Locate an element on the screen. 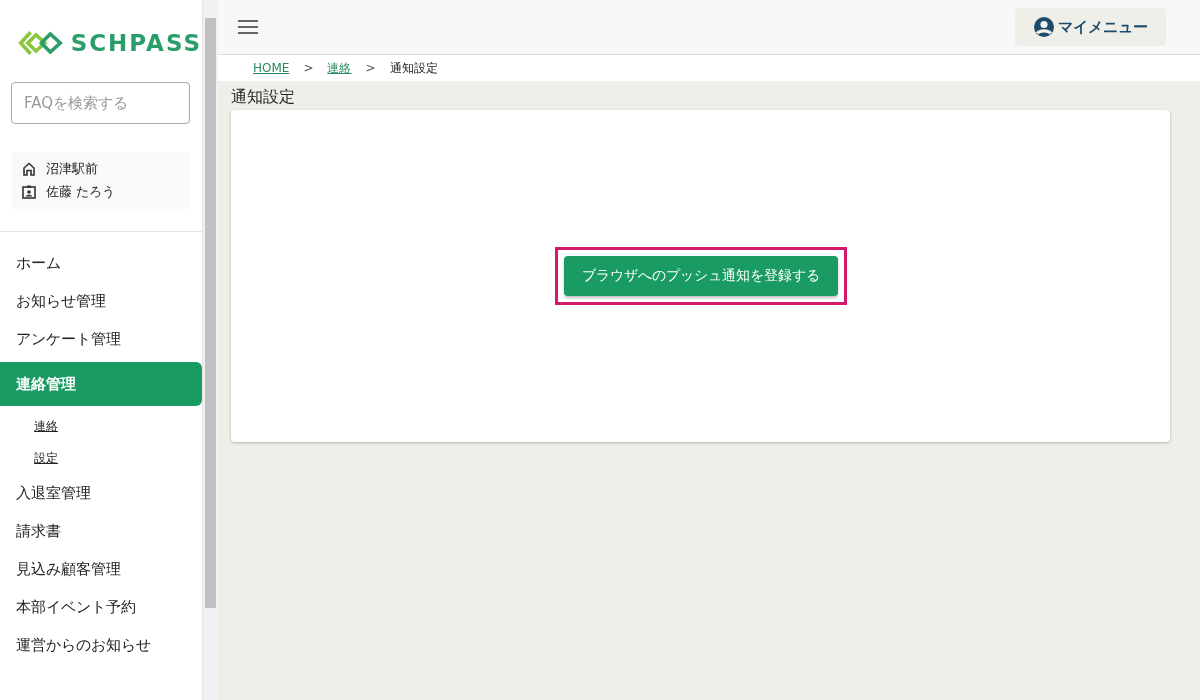  sidebar-item: アンケート管理 is located at coordinates (101, 339).